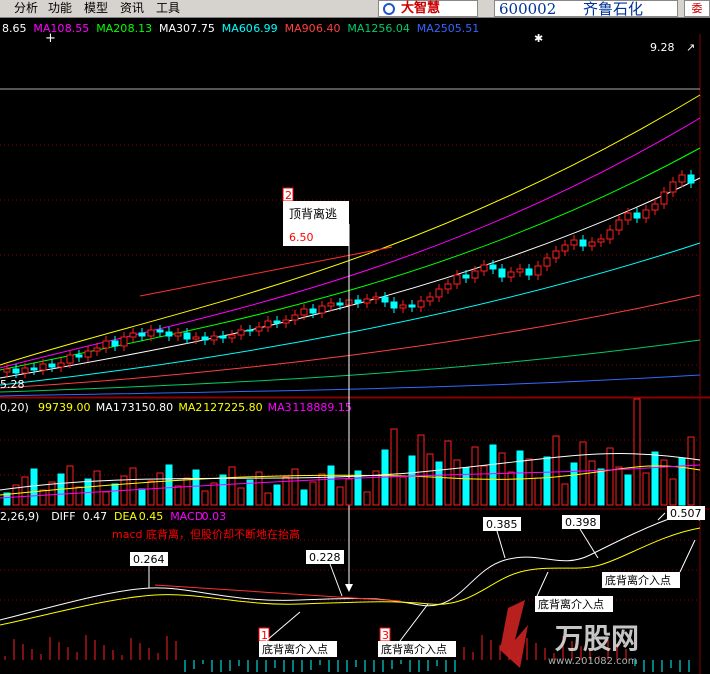 This screenshot has width=710, height=674. What do you see at coordinates (300, 28) in the screenshot?
I see `price-legend-item: MA90` at bounding box center [300, 28].